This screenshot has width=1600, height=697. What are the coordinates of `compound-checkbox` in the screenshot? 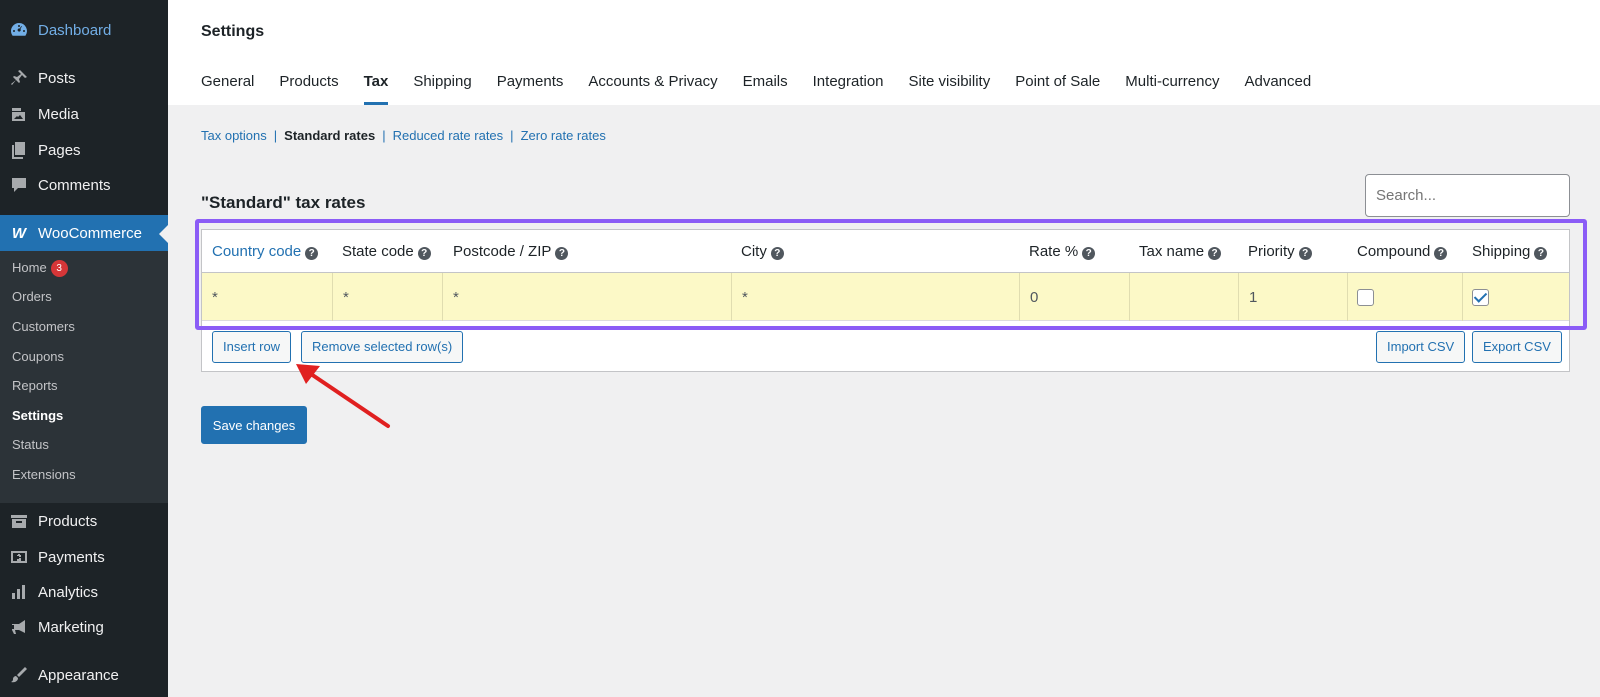 It's located at (1365, 297).